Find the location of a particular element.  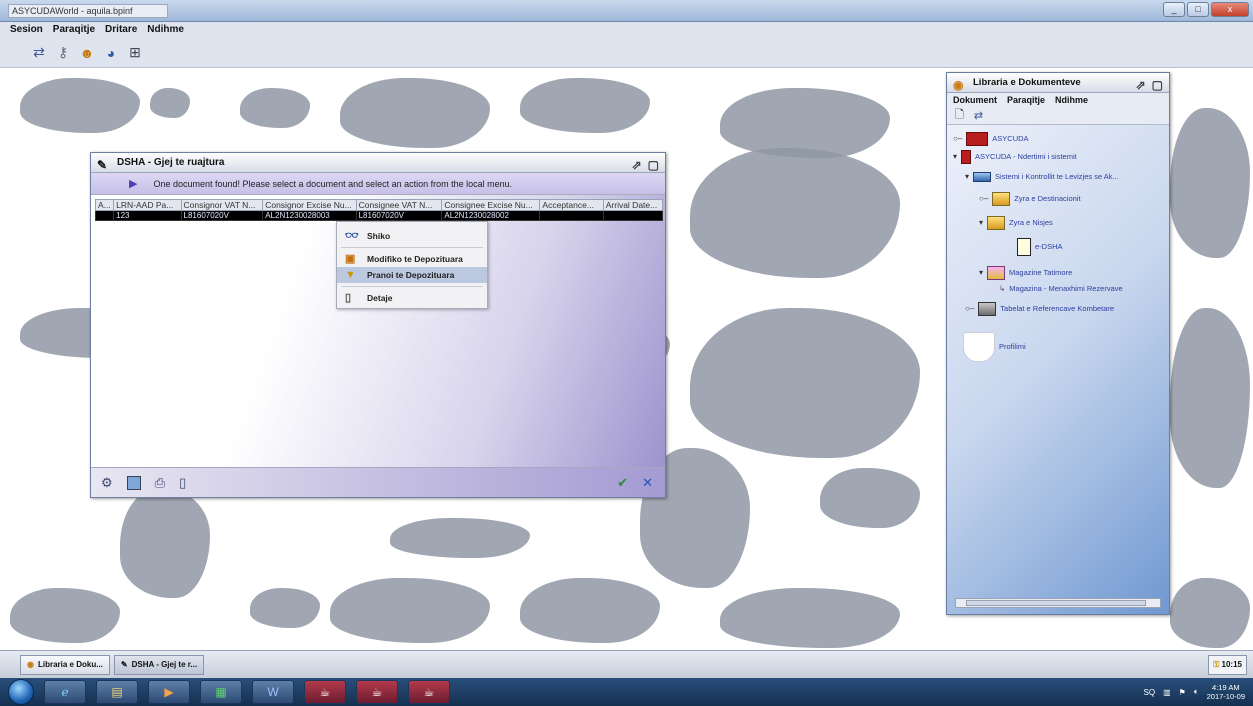

menu-document: Dokument is located at coordinates (975, 100).